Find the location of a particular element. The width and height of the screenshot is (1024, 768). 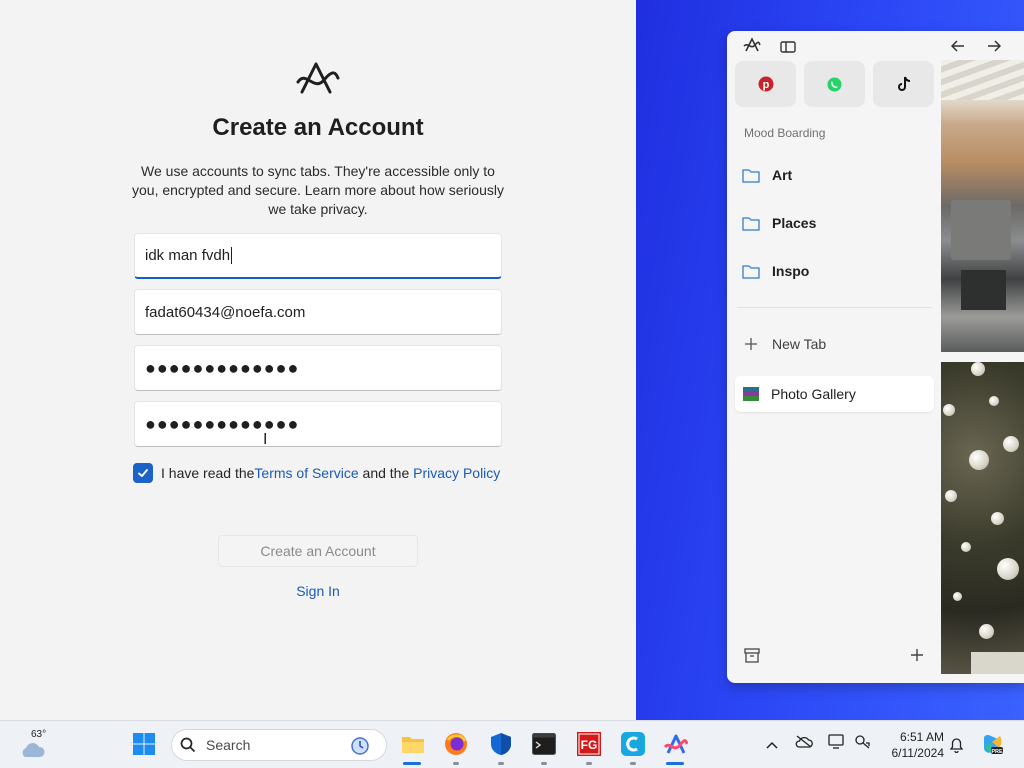

new-tab-button: New Tab is located at coordinates (785, 344).